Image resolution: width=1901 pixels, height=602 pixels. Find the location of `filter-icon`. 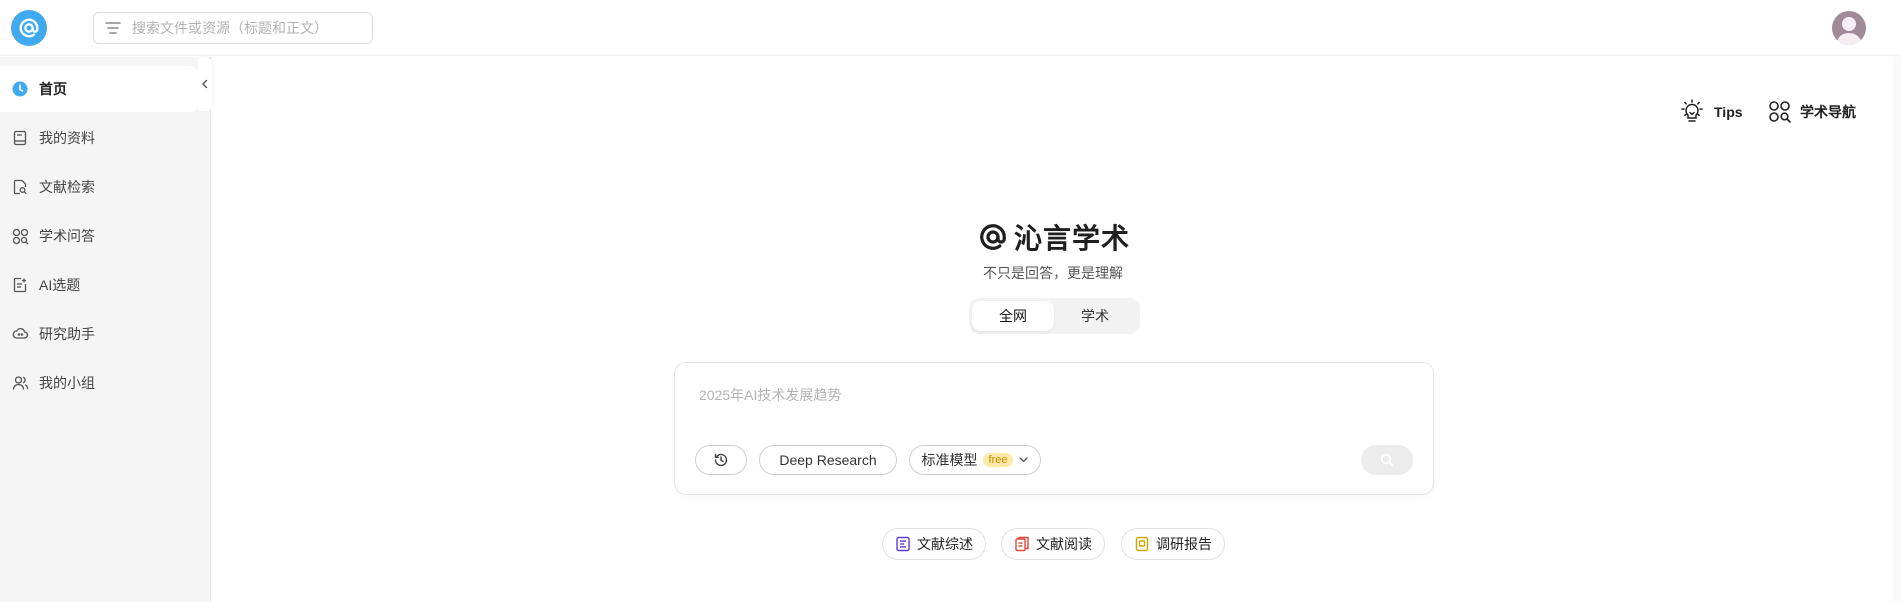

filter-icon is located at coordinates (113, 28).